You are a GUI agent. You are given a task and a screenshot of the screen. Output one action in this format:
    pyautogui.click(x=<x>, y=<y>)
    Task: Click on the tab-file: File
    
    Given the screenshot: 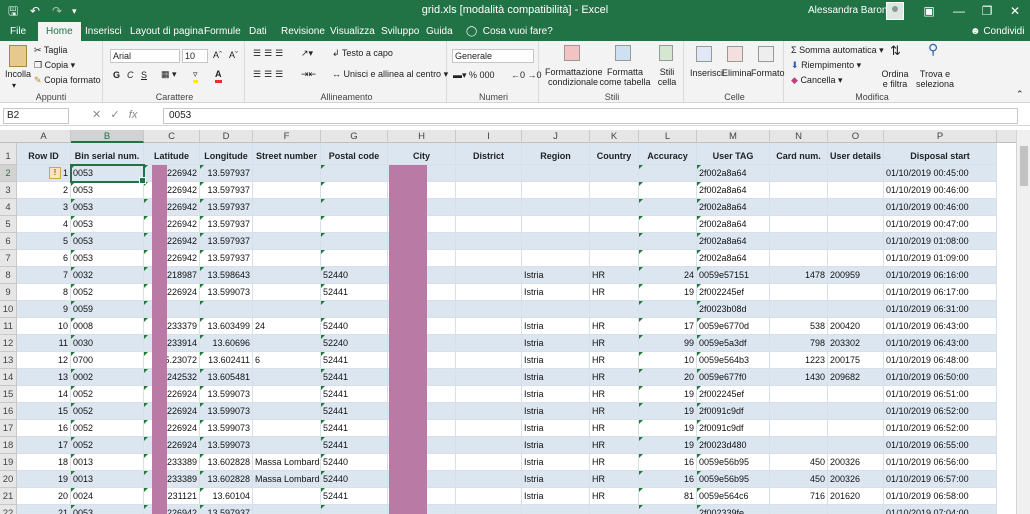 What is the action you would take?
    pyautogui.click(x=18, y=31)
    